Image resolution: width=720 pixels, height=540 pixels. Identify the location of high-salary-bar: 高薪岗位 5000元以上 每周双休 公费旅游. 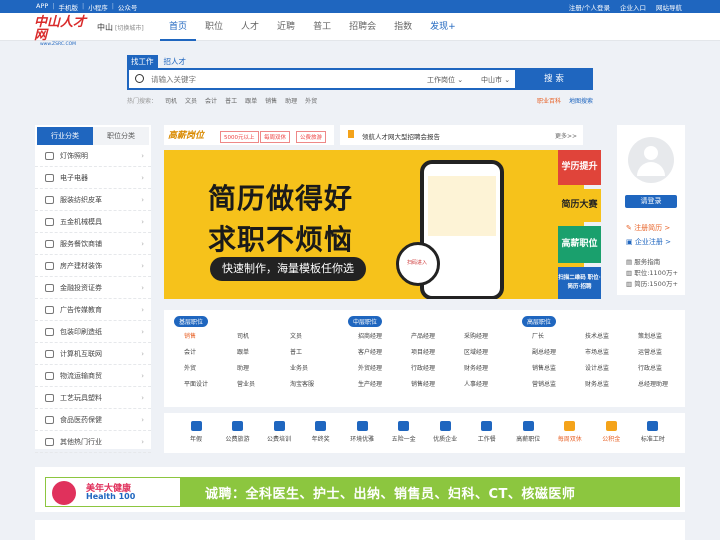
(249, 135).